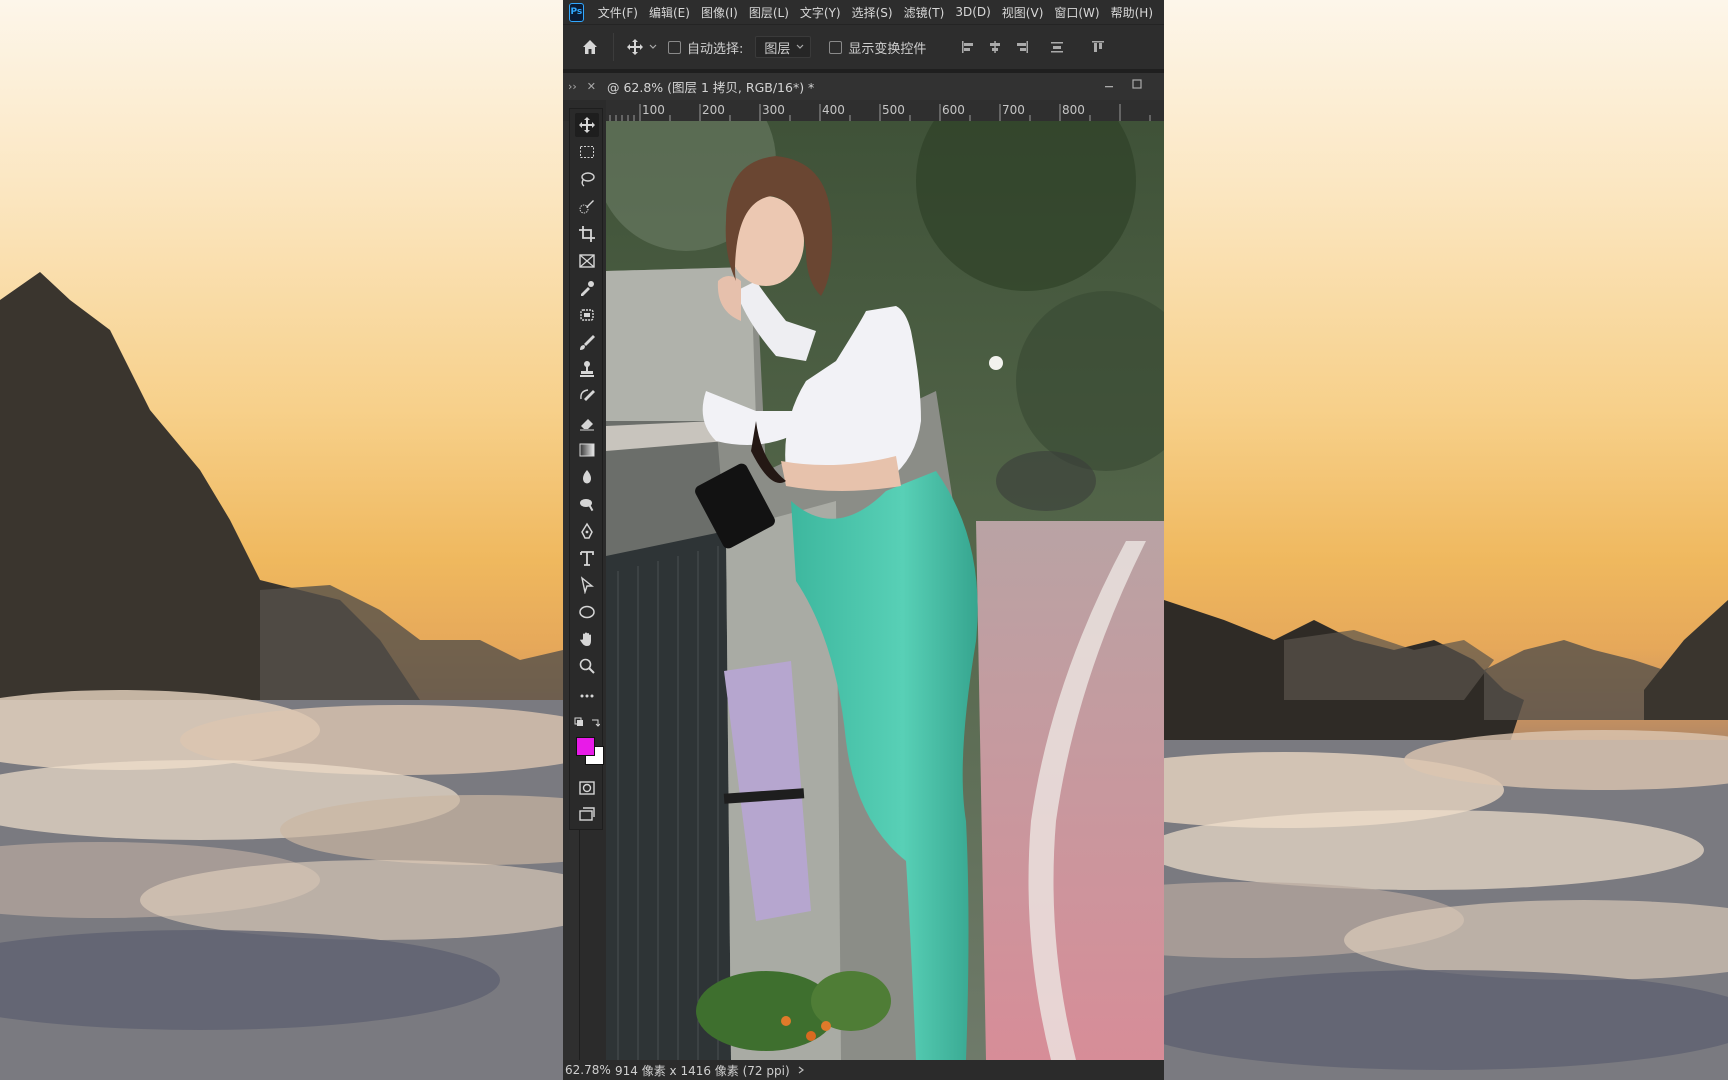 The width and height of the screenshot is (1728, 1080). What do you see at coordinates (769, 12) in the screenshot?
I see `menu-layer: 图层(L)` at bounding box center [769, 12].